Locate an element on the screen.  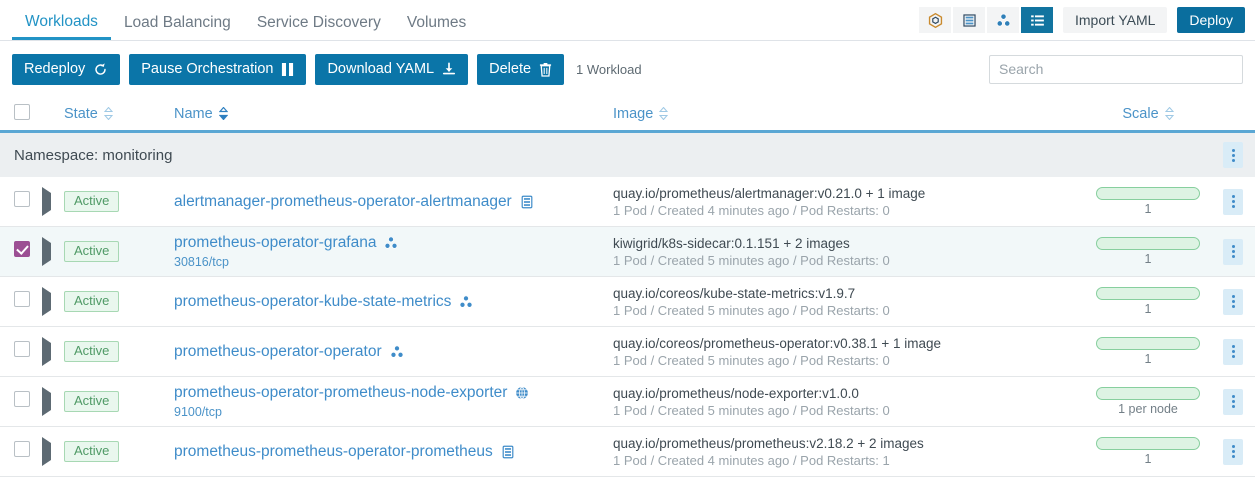
view-mode-list-view is located at coordinates (1037, 20).